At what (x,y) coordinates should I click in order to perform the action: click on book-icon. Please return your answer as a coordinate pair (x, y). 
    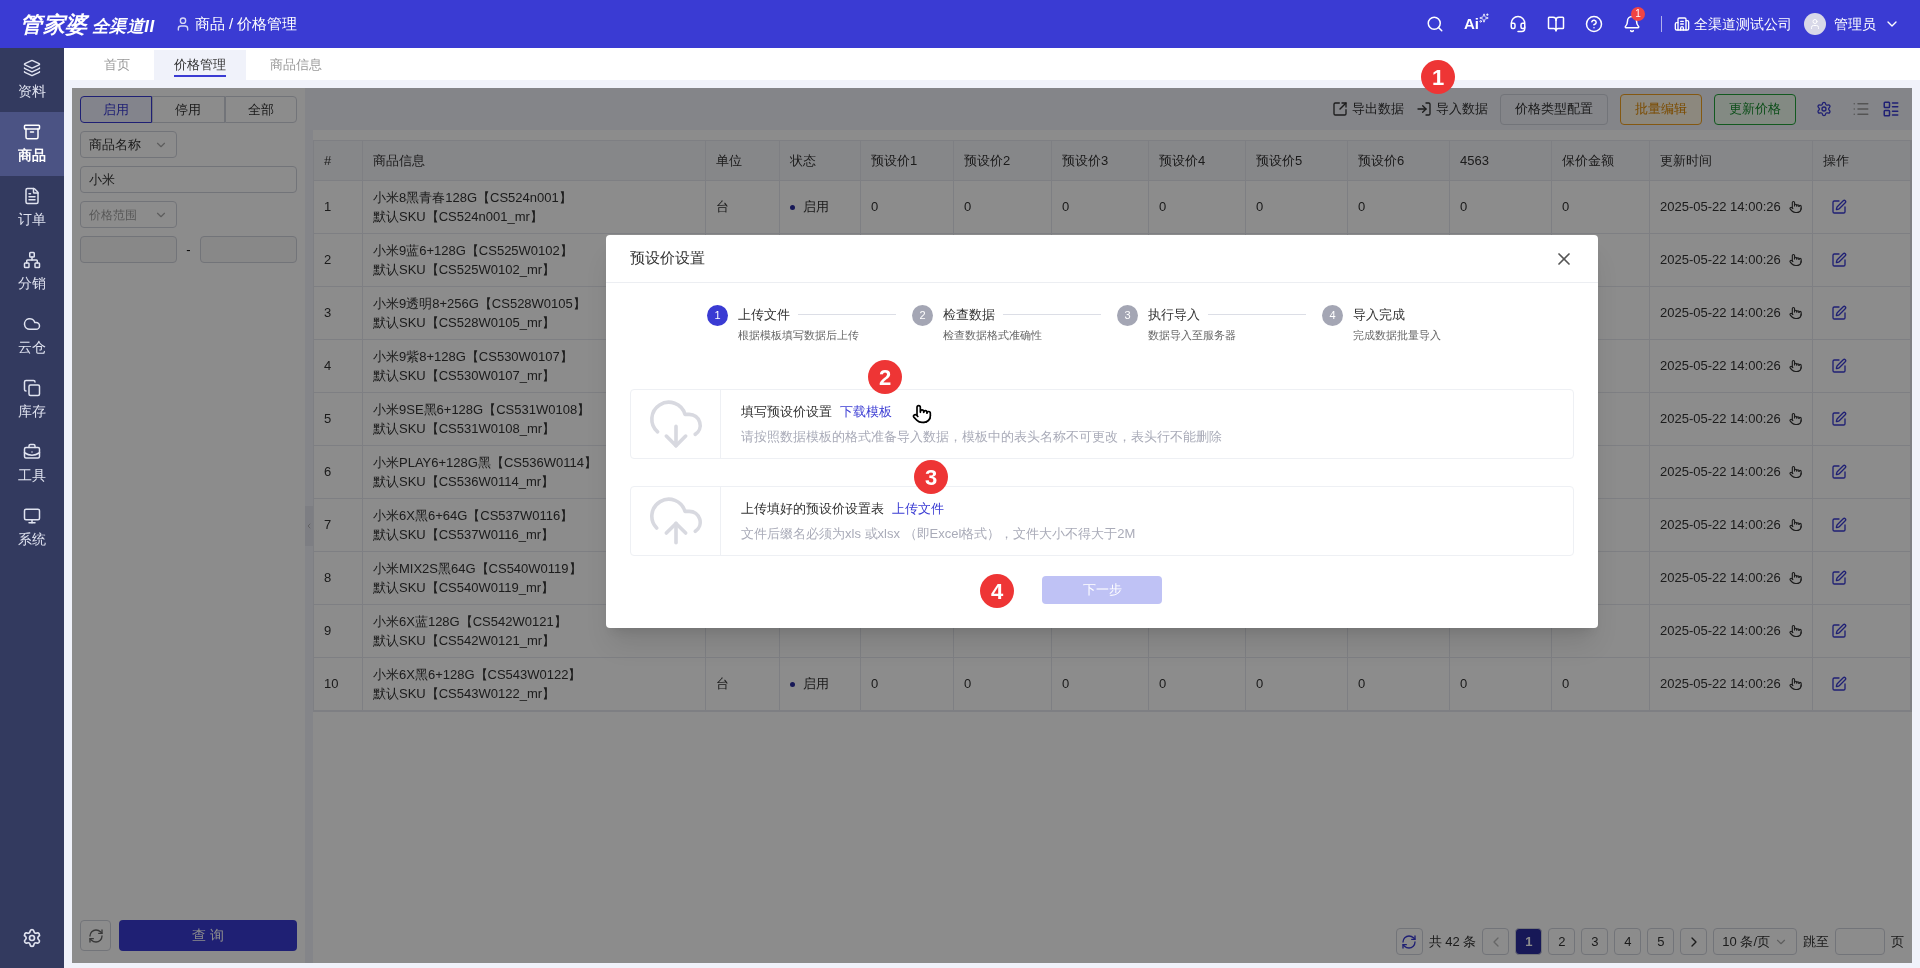
    Looking at the image, I should click on (1556, 24).